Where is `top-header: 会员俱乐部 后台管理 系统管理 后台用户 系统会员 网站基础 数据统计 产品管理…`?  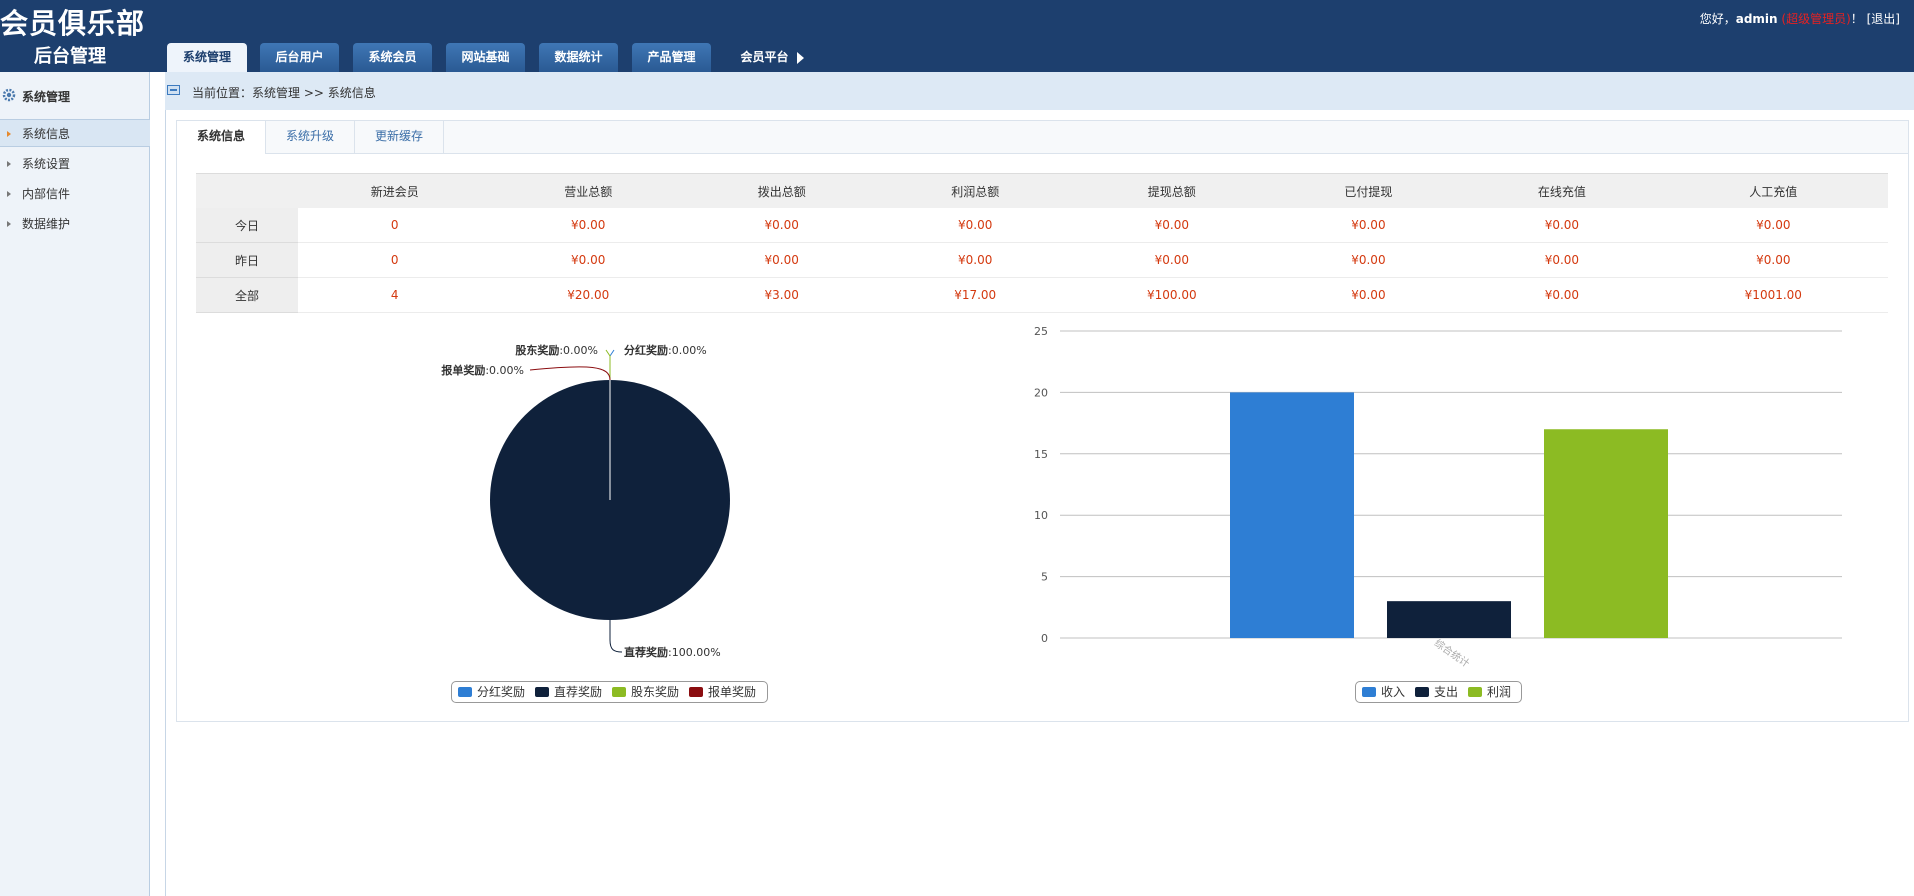 top-header: 会员俱乐部 后台管理 系统管理 后台用户 系统会员 网站基础 数据统计 产品管理… is located at coordinates (957, 36).